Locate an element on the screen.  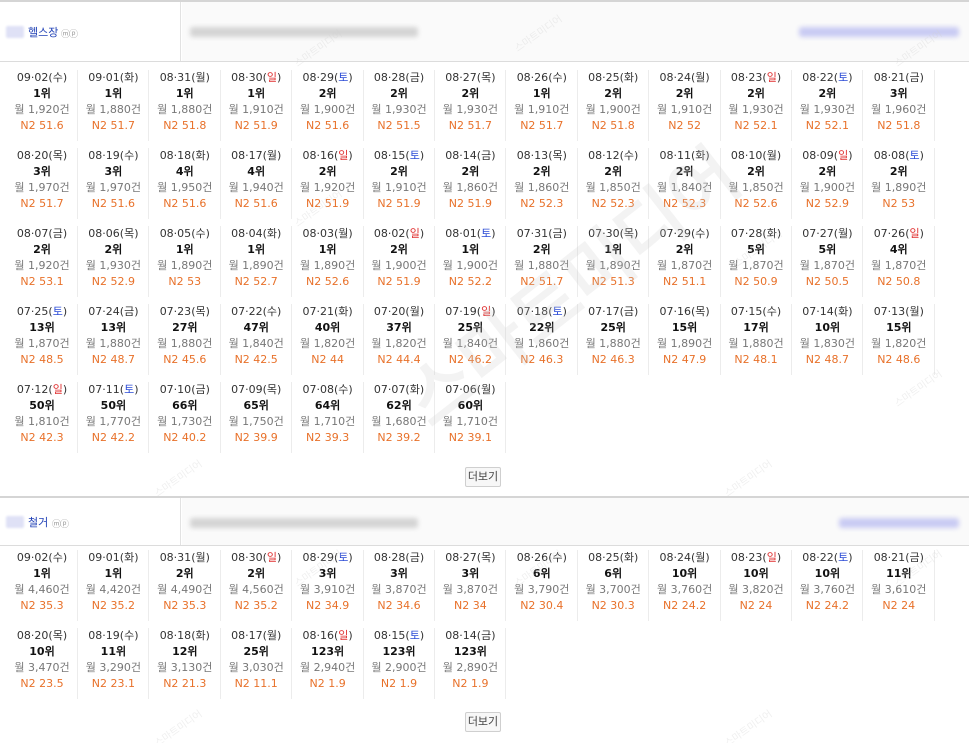
cell-date: 08·30(일) is located at coordinates (256, 77).